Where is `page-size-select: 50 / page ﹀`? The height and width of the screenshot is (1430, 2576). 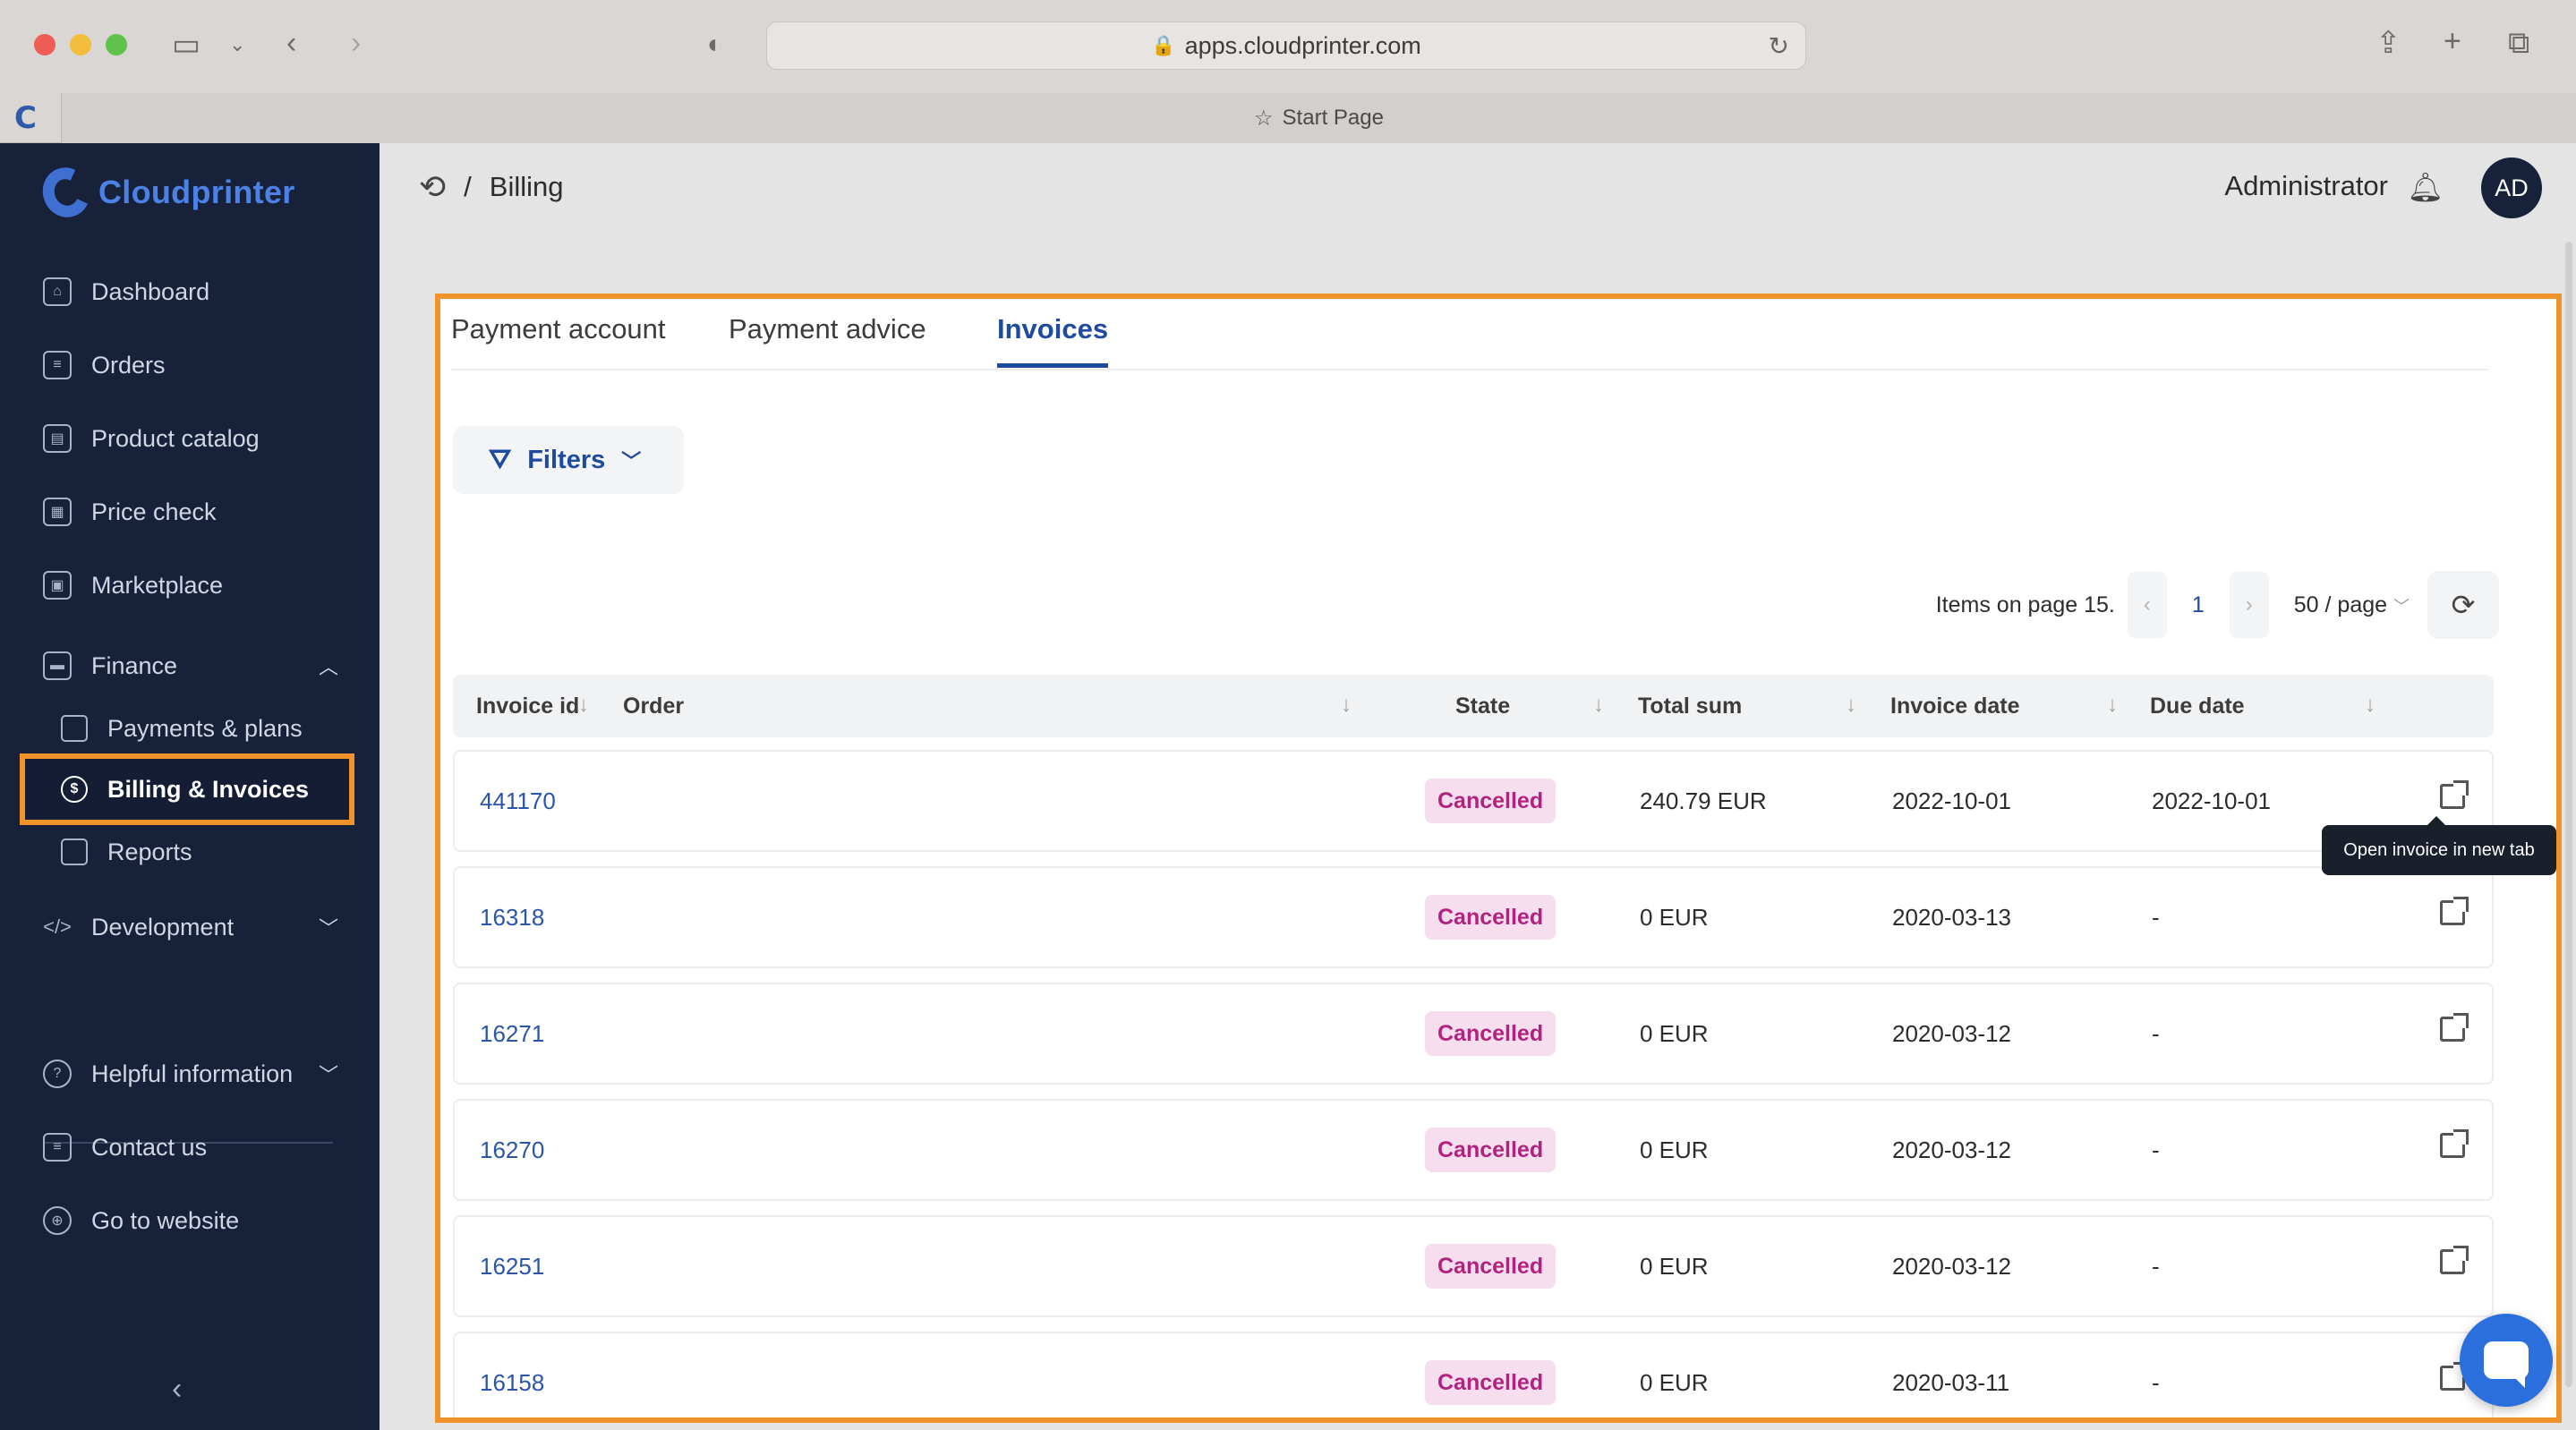 page-size-select: 50 / page ﹀ is located at coordinates (2352, 605).